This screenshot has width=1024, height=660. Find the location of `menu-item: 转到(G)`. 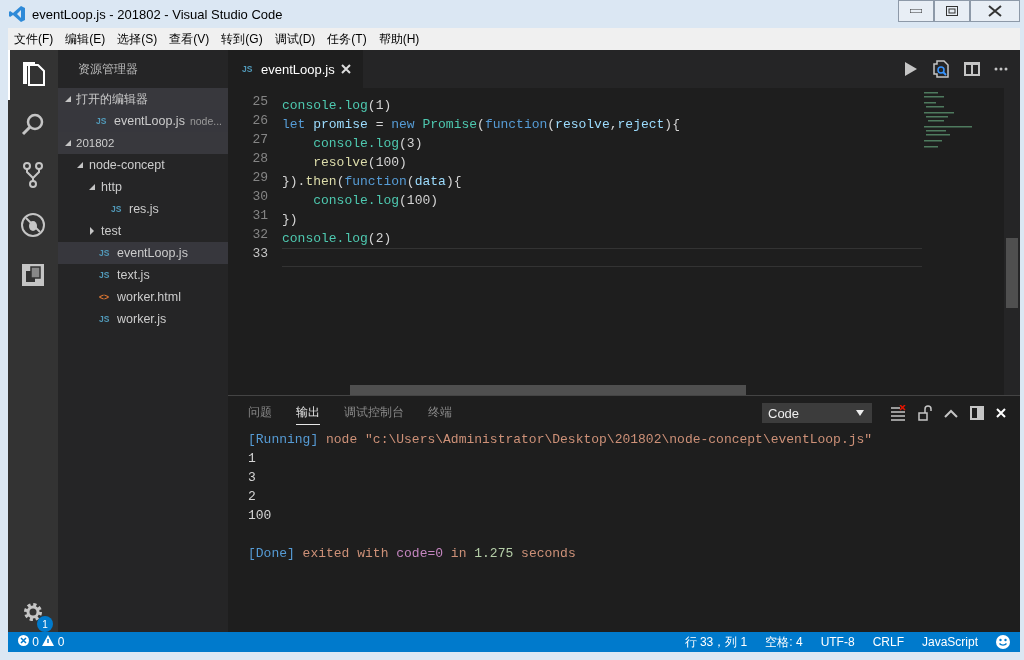

menu-item: 转到(G) is located at coordinates (242, 39).